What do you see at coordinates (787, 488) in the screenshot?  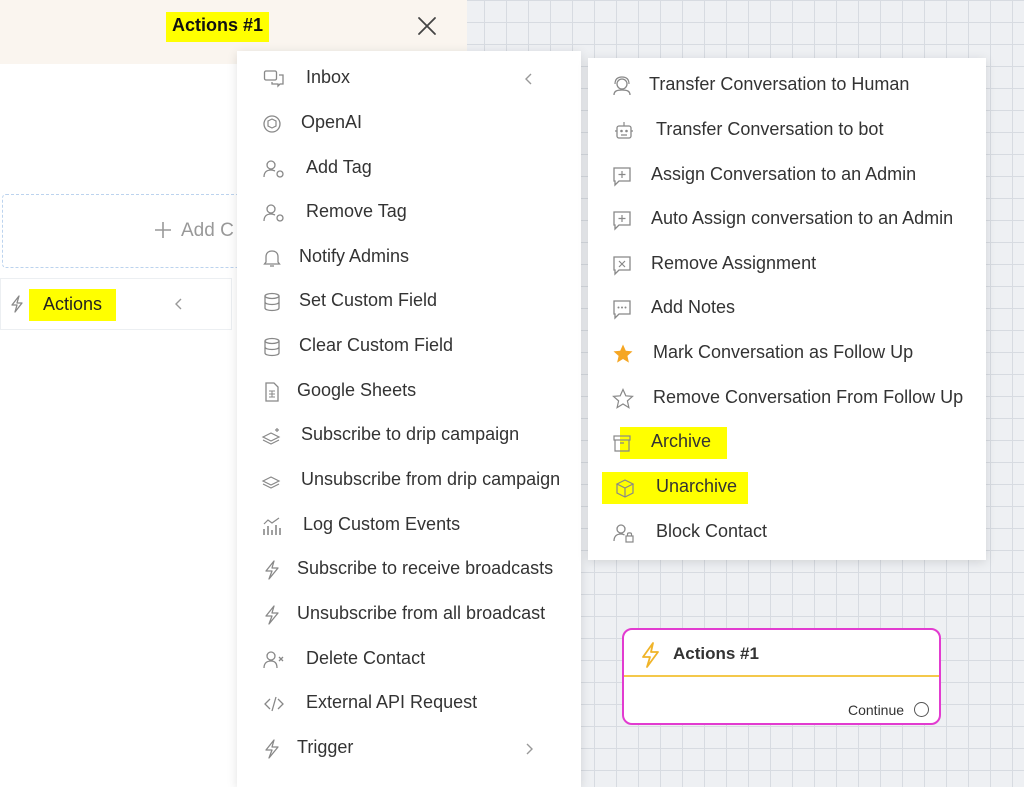 I see `menu-item-unarchive: Unarchive` at bounding box center [787, 488].